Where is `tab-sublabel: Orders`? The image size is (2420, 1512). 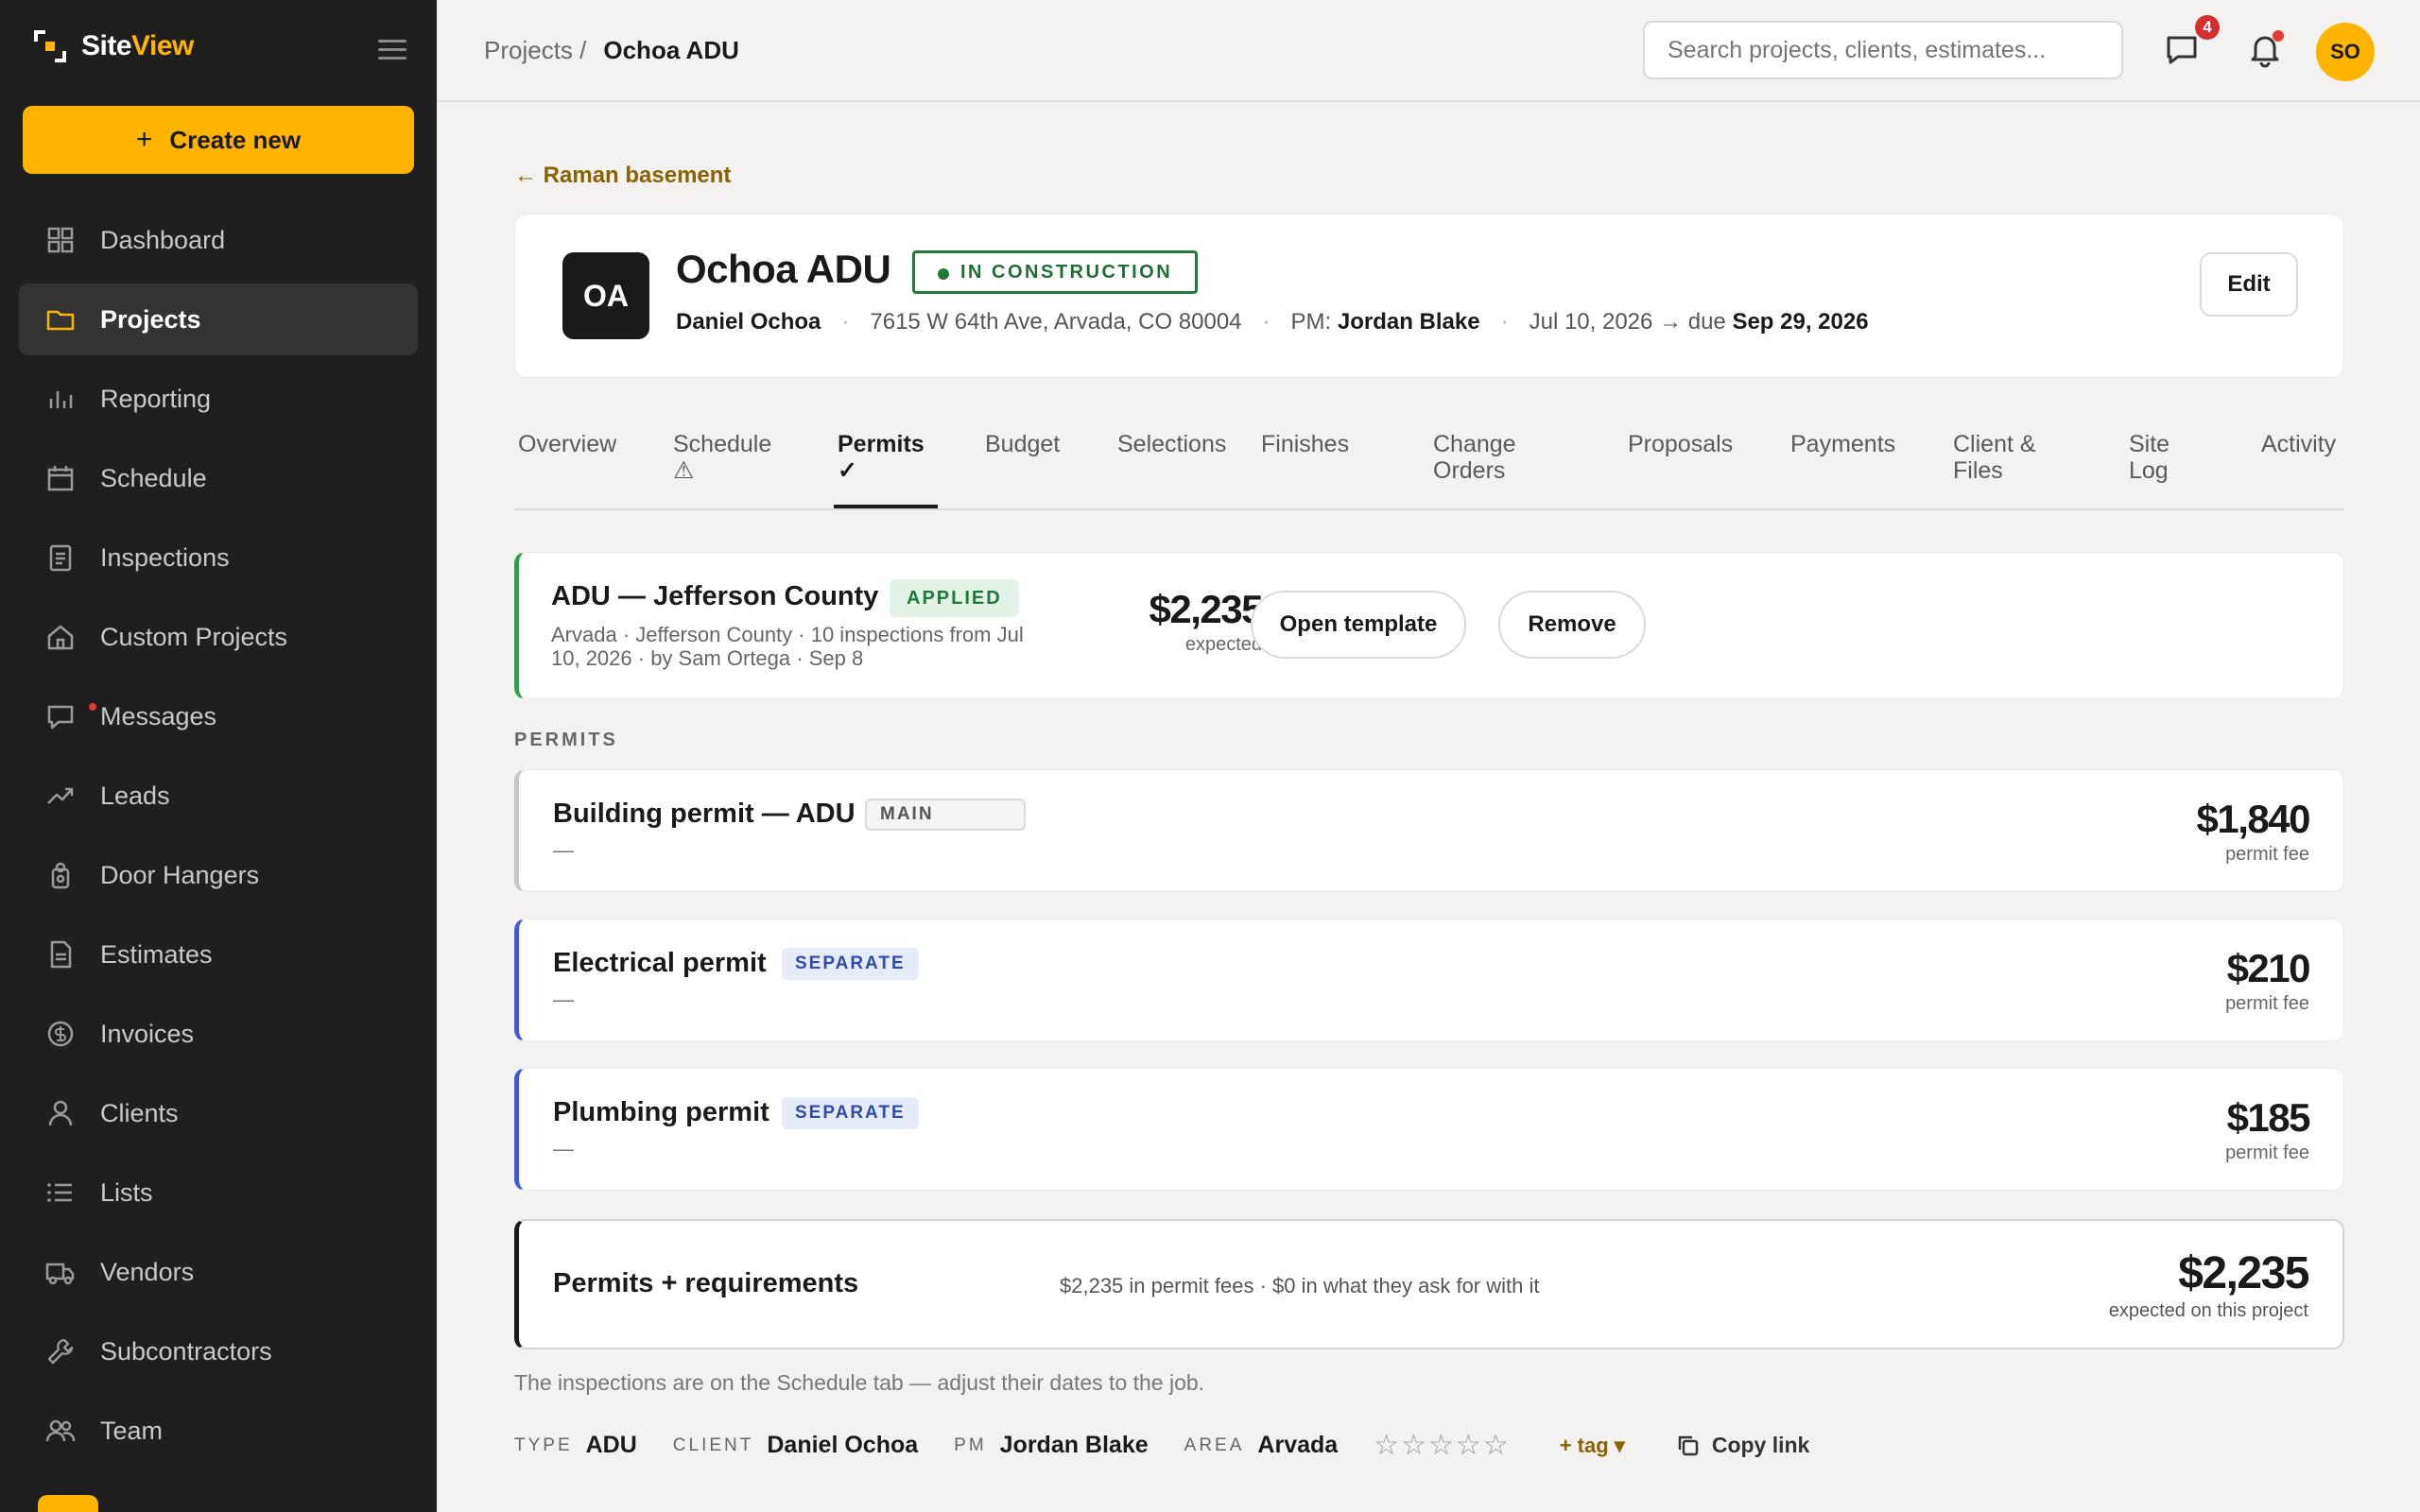 tab-sublabel: Orders is located at coordinates (1469, 470).